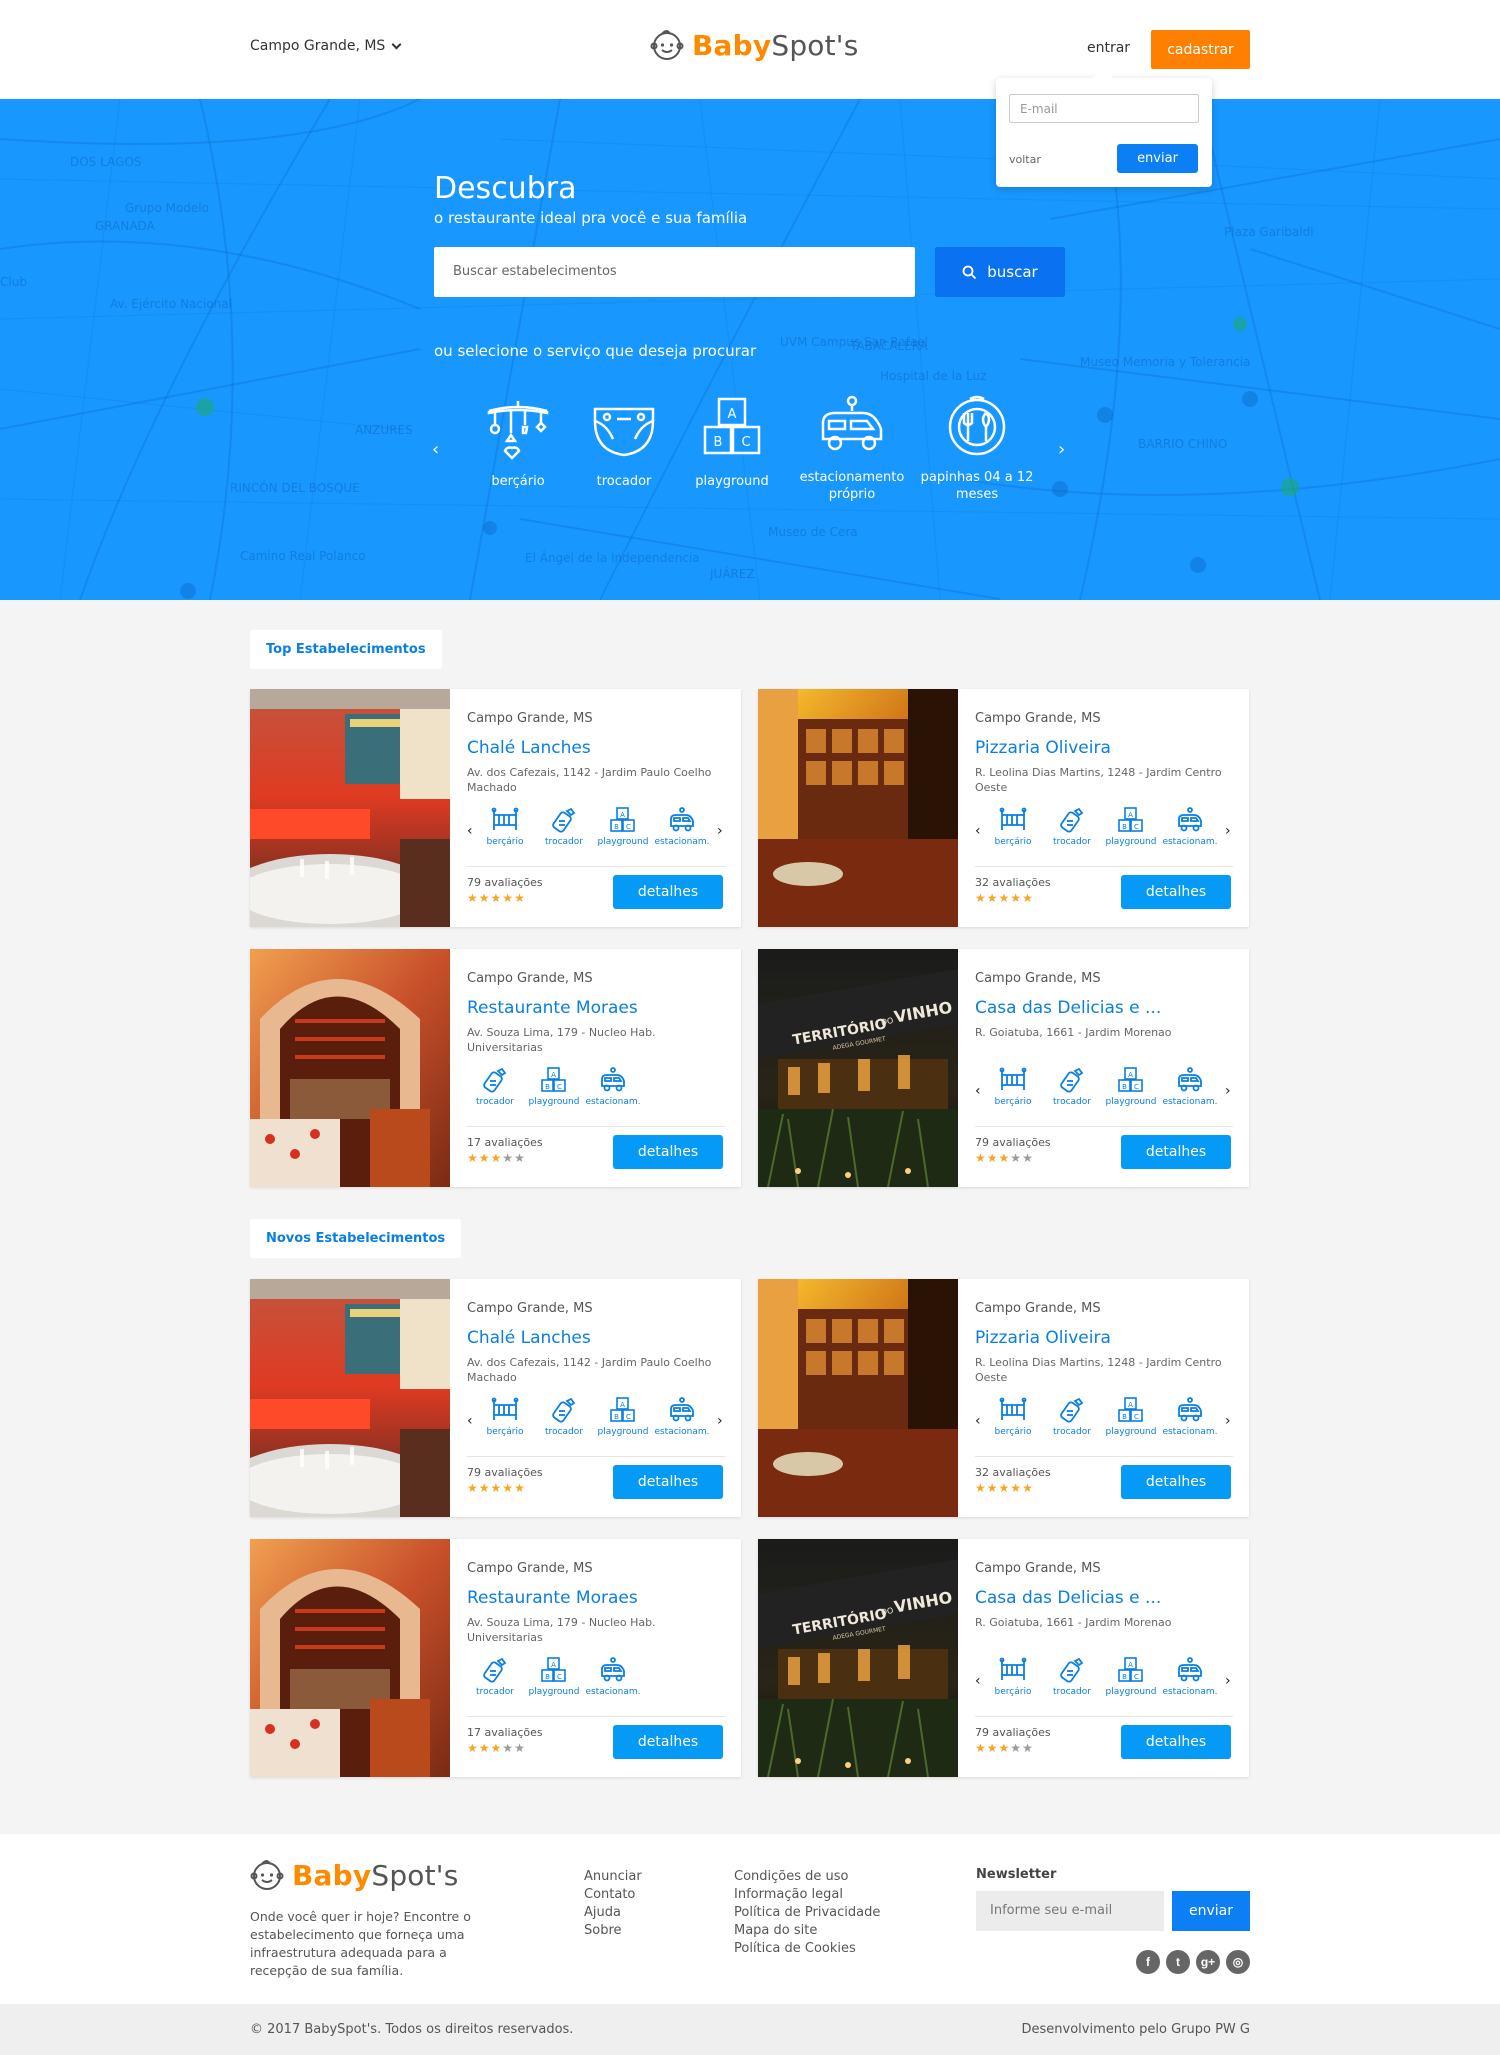  What do you see at coordinates (1148, 1962) in the screenshot?
I see `facebook-icon: f` at bounding box center [1148, 1962].